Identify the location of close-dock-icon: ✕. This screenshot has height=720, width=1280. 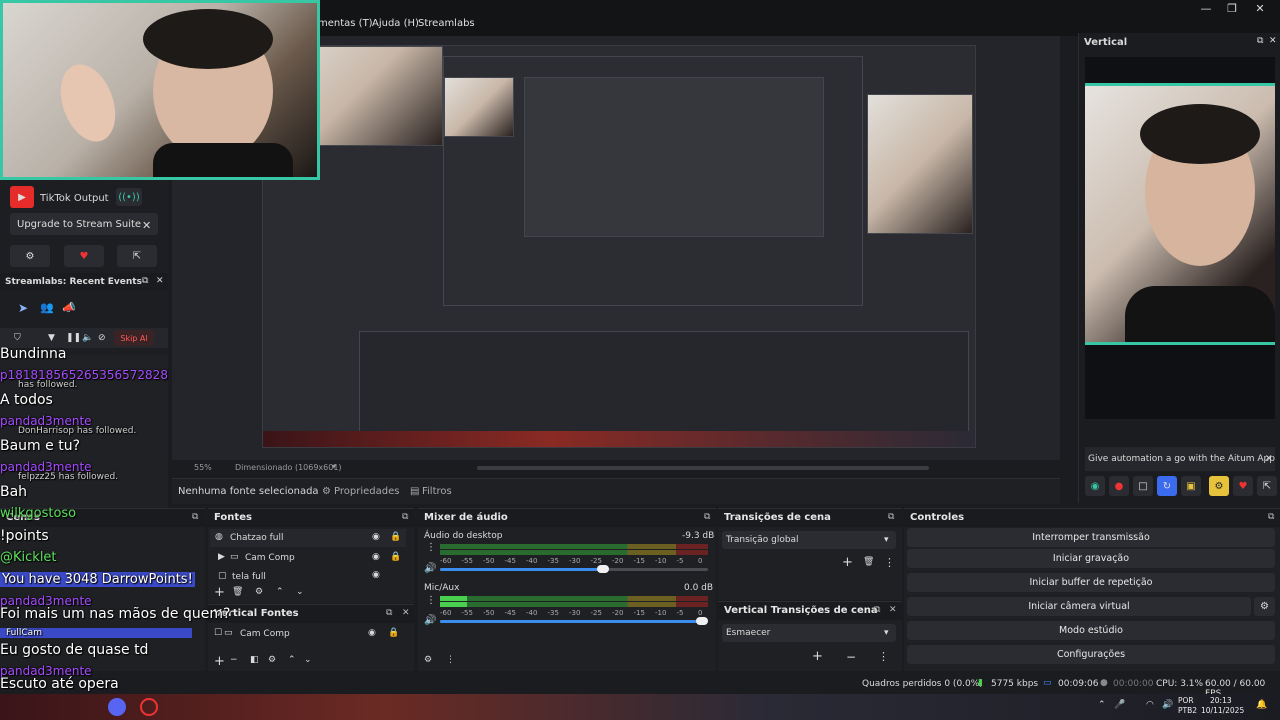
(160, 281).